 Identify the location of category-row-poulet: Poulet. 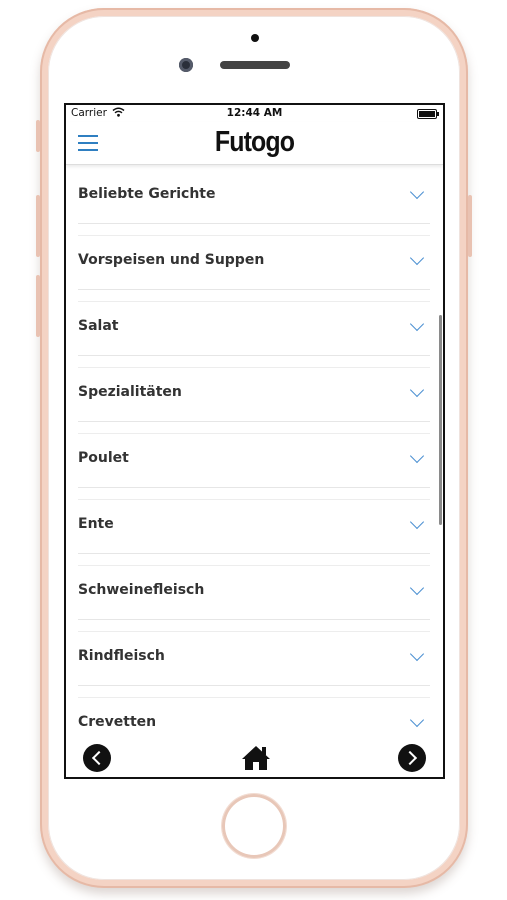
(254, 459).